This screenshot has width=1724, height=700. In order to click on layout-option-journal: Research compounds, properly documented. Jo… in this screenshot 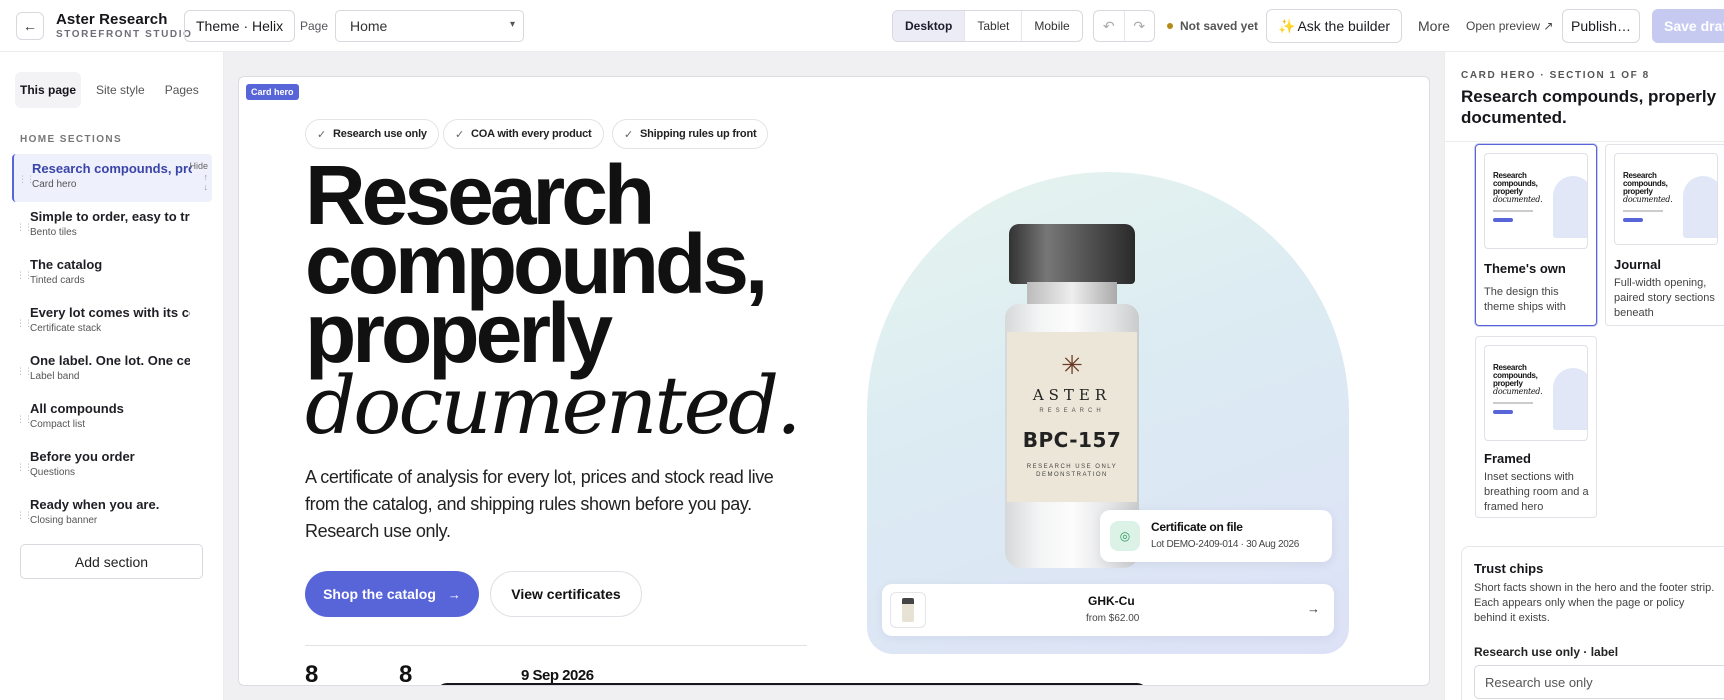, I will do `click(1664, 235)`.